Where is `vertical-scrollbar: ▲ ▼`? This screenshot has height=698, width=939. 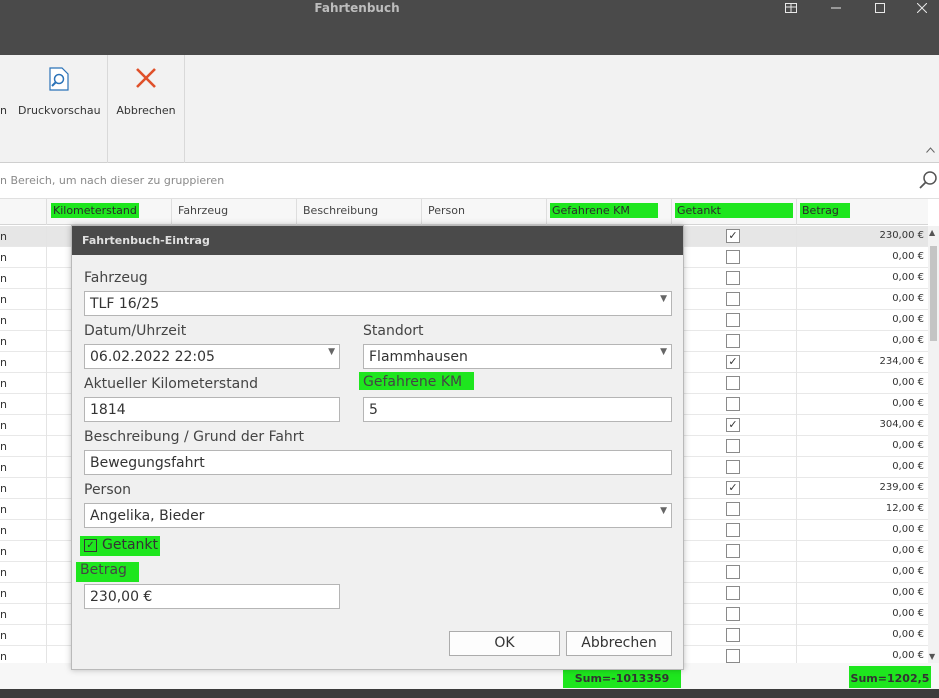 vertical-scrollbar: ▲ ▼ is located at coordinates (933, 444).